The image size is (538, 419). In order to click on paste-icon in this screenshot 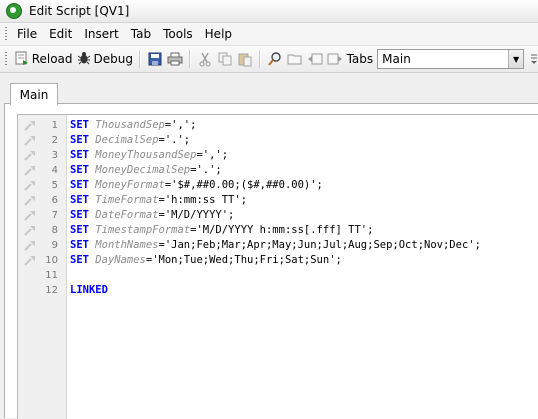, I will do `click(245, 59)`.